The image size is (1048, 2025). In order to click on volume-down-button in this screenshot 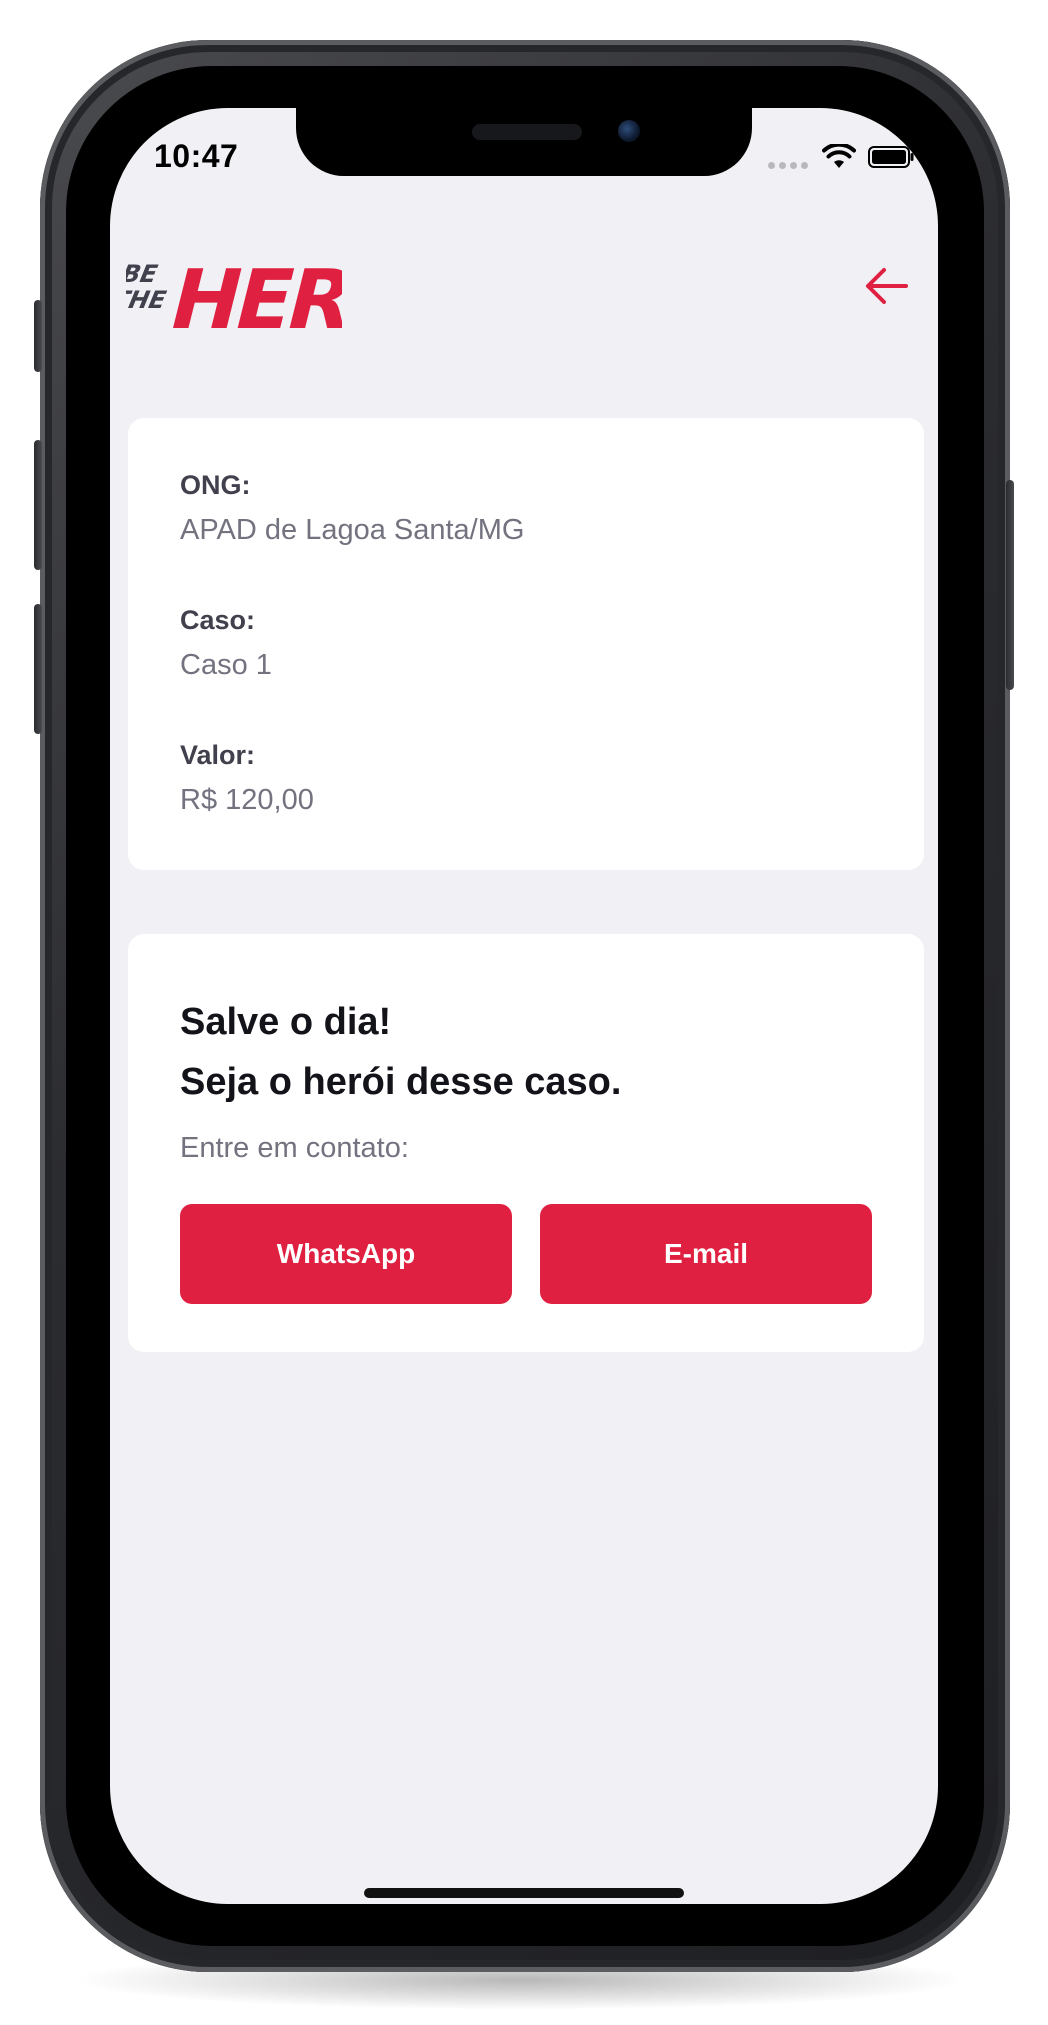, I will do `click(38, 669)`.